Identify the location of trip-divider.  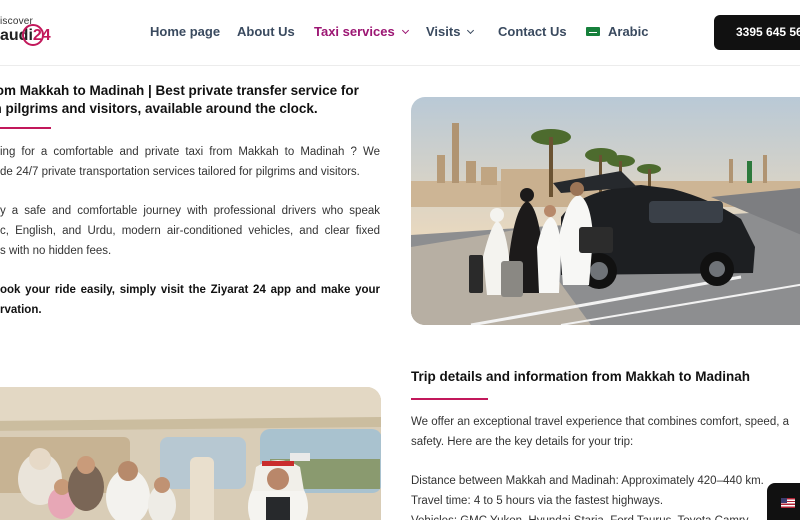
(449, 399).